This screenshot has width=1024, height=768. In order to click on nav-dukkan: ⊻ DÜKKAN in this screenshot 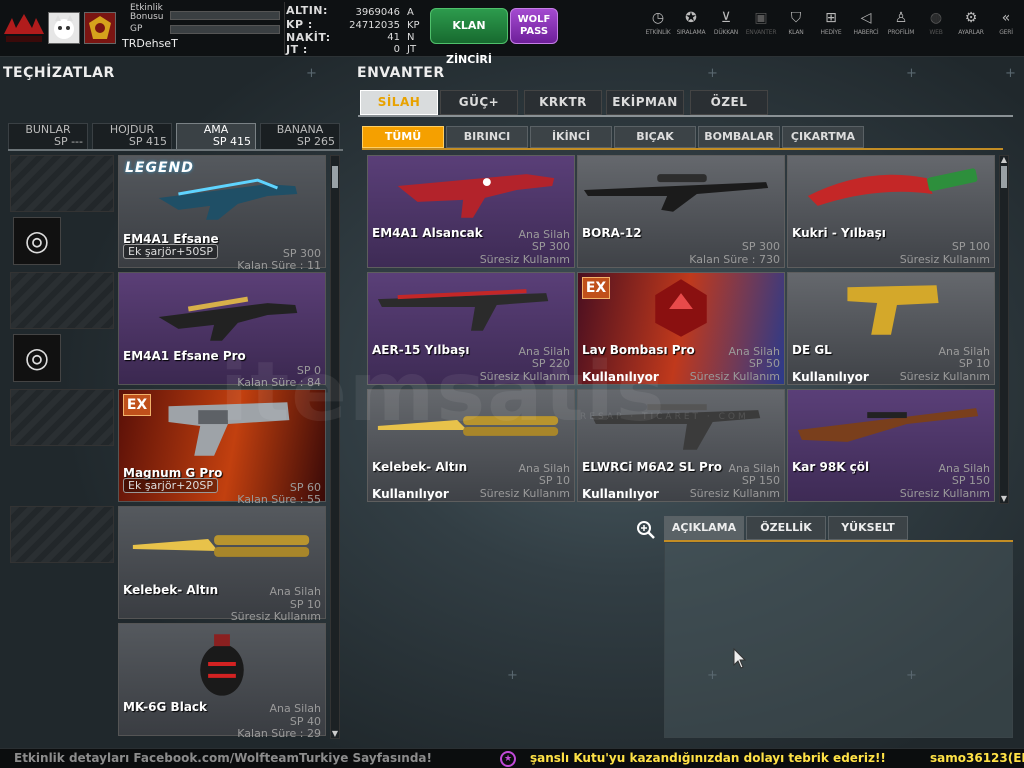, I will do `click(726, 28)`.